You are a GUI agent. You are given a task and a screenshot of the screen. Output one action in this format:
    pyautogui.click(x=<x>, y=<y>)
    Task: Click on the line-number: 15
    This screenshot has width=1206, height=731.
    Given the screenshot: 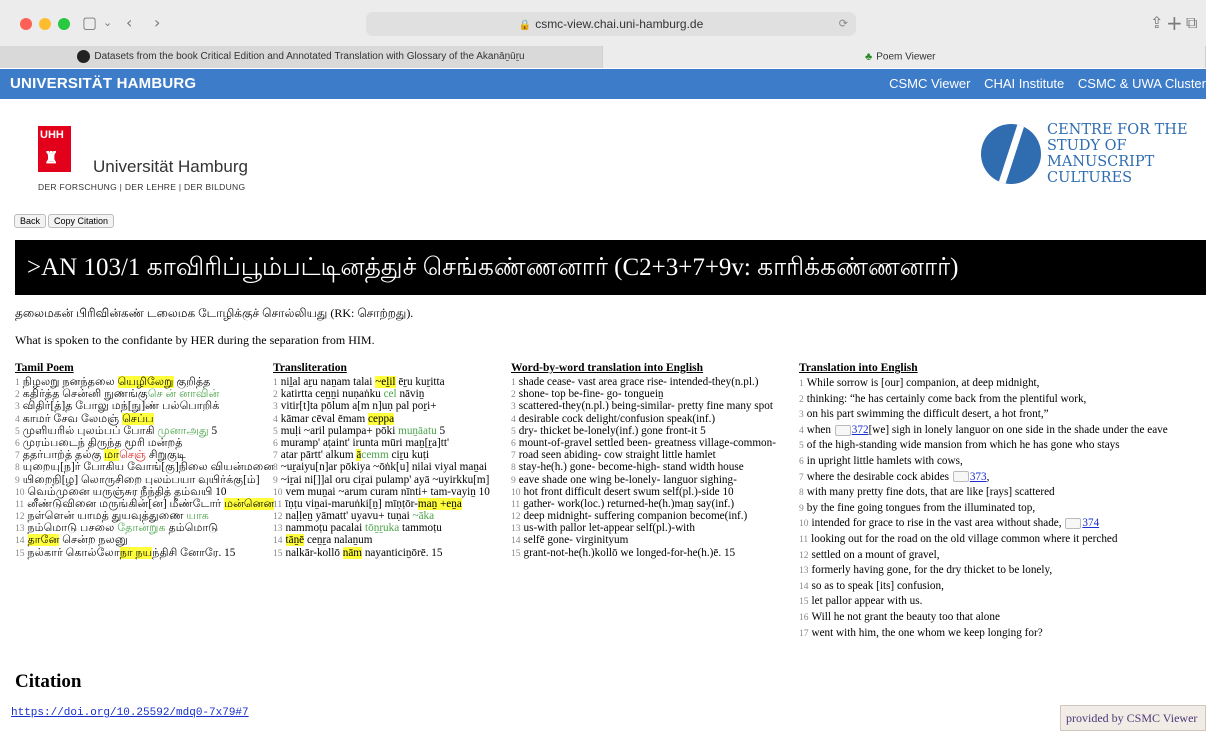 What is the action you would take?
    pyautogui.click(x=516, y=553)
    